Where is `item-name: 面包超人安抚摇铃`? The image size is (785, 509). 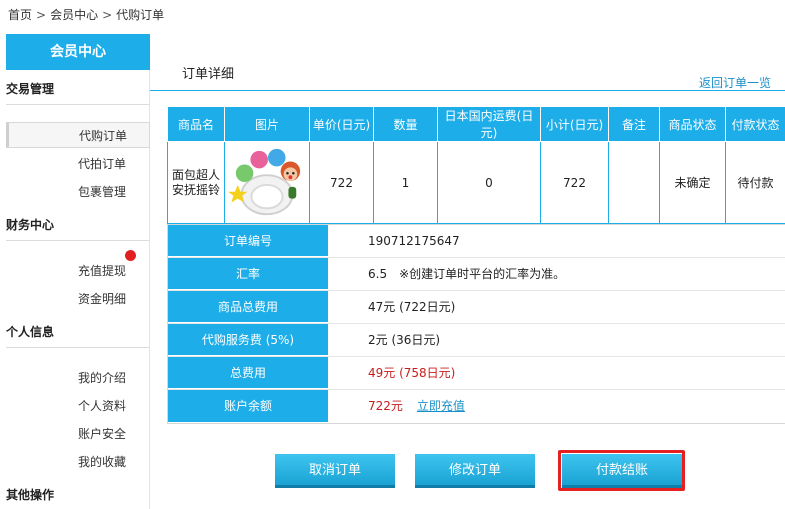 item-name: 面包超人安抚摇铃 is located at coordinates (196, 182).